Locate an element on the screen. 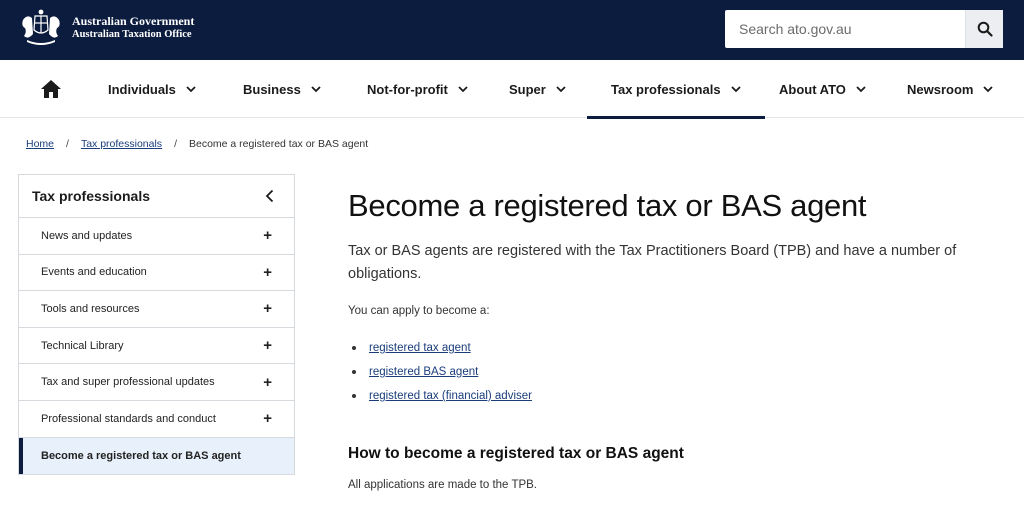 The height and width of the screenshot is (512, 1024). sidebar-item-label: Technical Library is located at coordinates (82, 345).